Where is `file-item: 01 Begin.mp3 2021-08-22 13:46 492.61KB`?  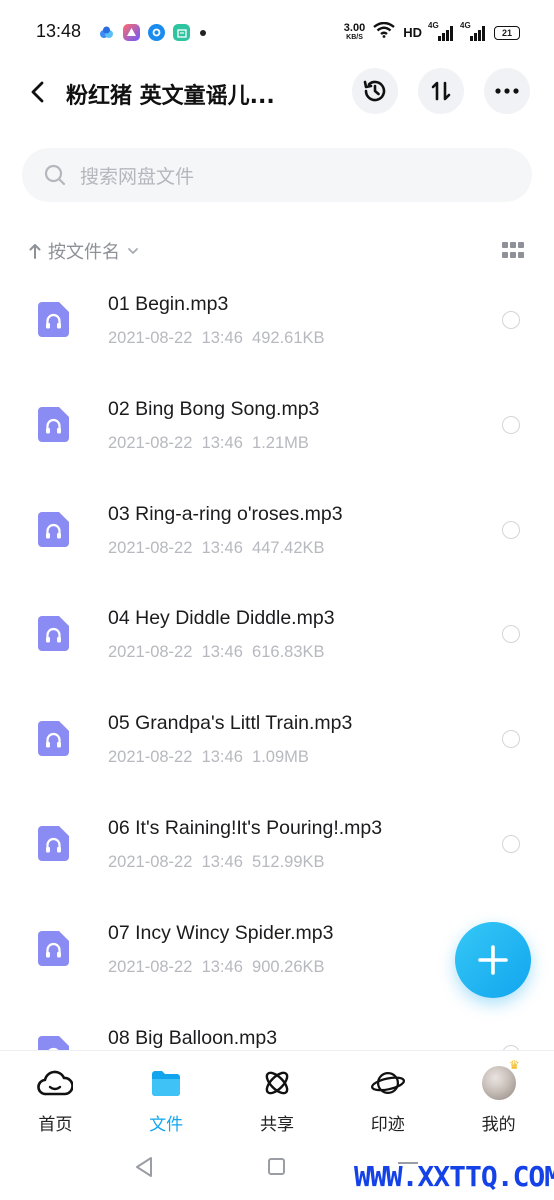
file-item: 01 Begin.mp3 2021-08-22 13:46 492.61KB is located at coordinates (277, 330).